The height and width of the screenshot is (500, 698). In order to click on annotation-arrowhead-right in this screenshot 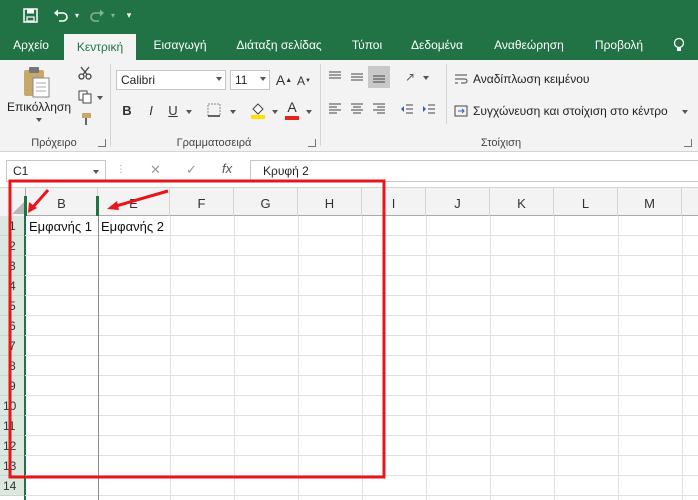, I will do `click(113, 205)`.